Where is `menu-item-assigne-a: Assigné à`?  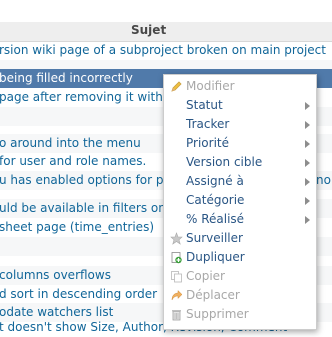
menu-item-assigne-a: Assigné à is located at coordinates (240, 181).